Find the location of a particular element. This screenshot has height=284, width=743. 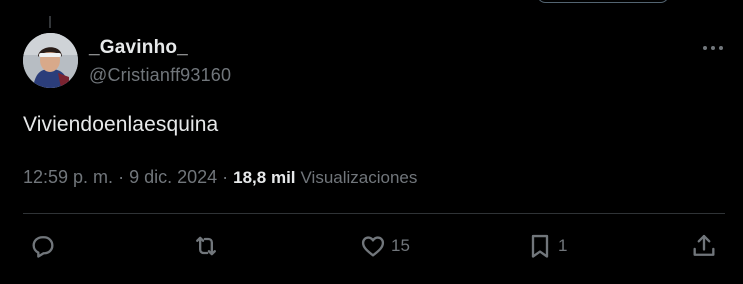

bookmark-button: 1 is located at coordinates (546, 246).